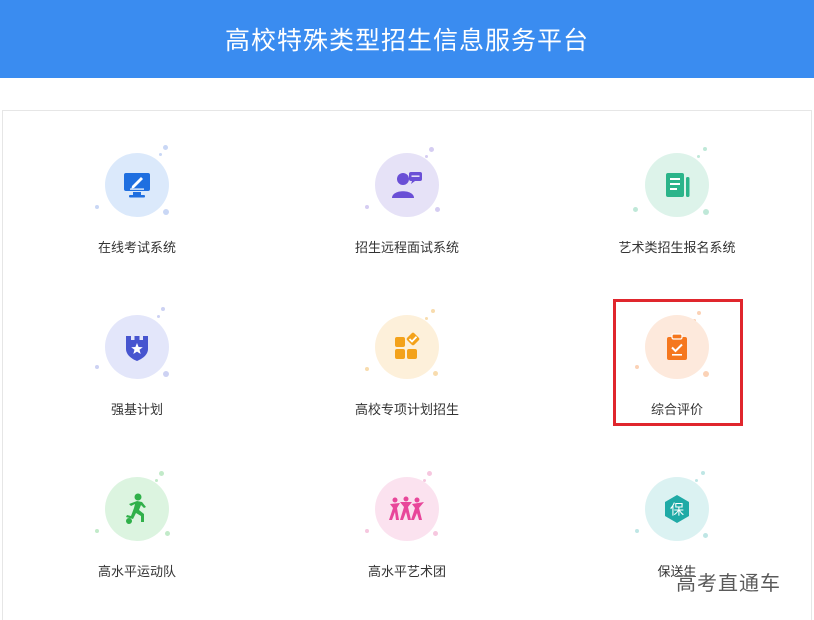 Image resolution: width=814 pixels, height=620 pixels. I want to click on tile-label: 在线考试系统, so click(136, 248).